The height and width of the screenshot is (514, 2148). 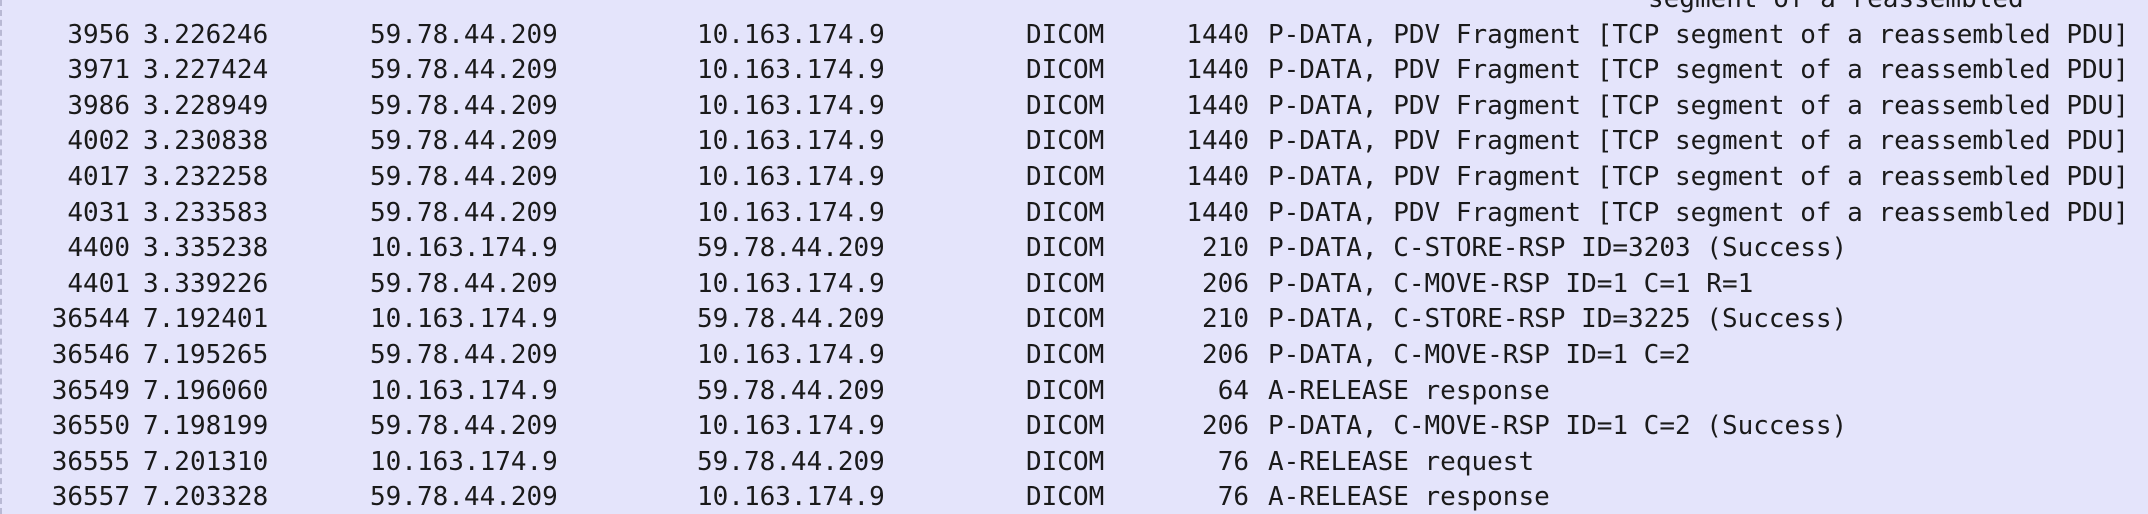 What do you see at coordinates (98, 248) in the screenshot?
I see `packet-no: 4400` at bounding box center [98, 248].